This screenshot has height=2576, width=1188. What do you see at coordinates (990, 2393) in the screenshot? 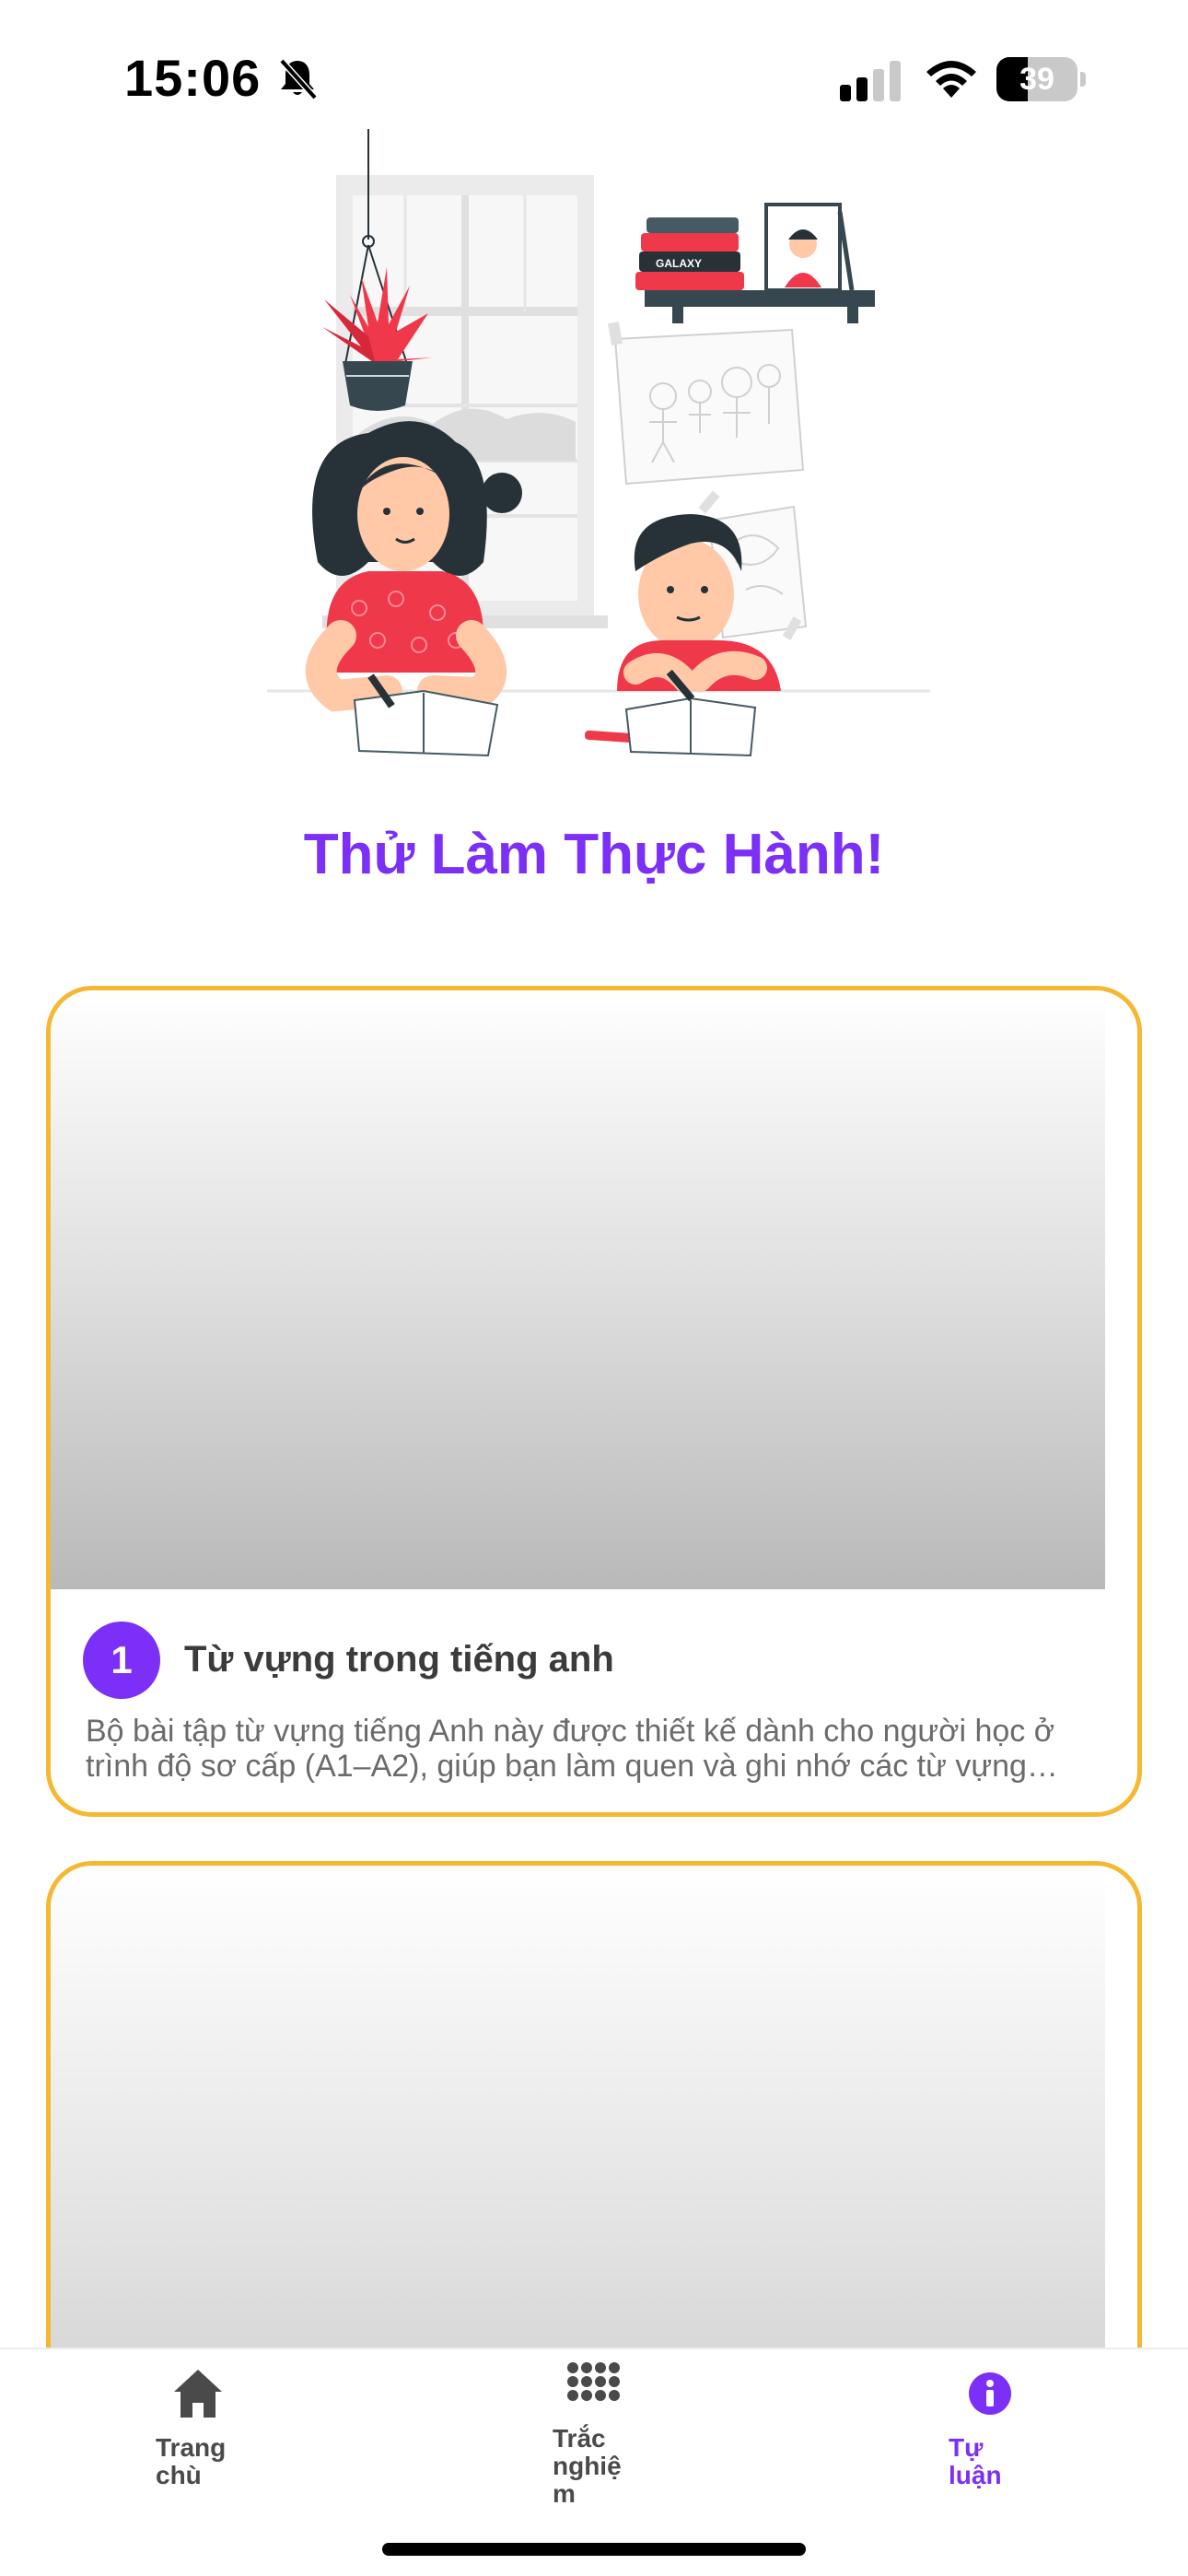
I see `info-icon` at bounding box center [990, 2393].